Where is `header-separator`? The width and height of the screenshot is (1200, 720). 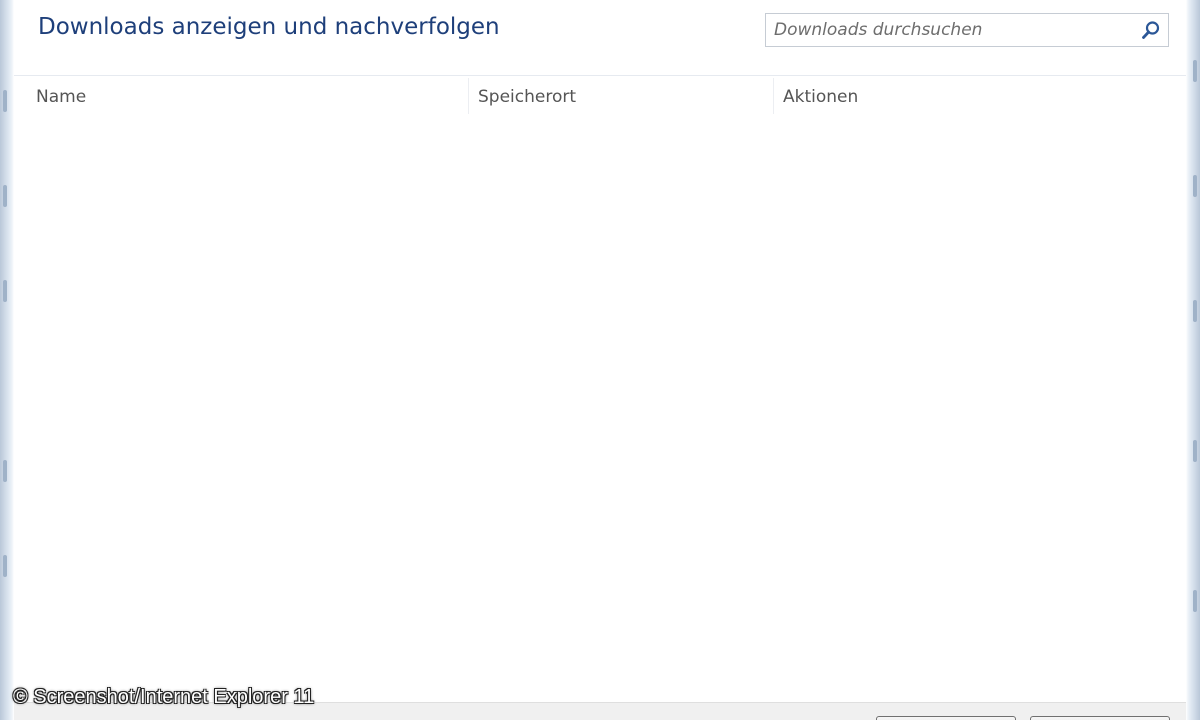
header-separator is located at coordinates (600, 75).